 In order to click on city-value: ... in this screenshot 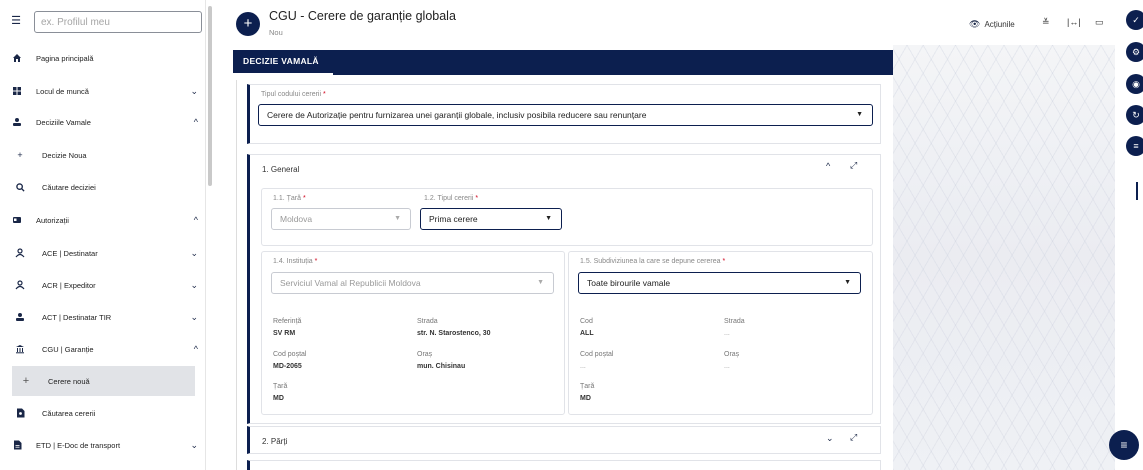, I will do `click(727, 366)`.